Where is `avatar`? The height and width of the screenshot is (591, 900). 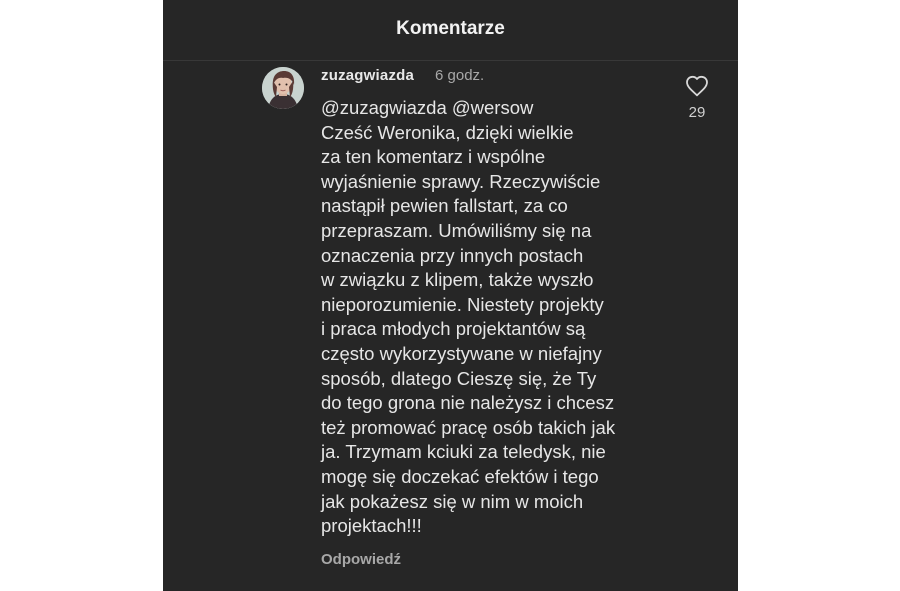 avatar is located at coordinates (283, 88).